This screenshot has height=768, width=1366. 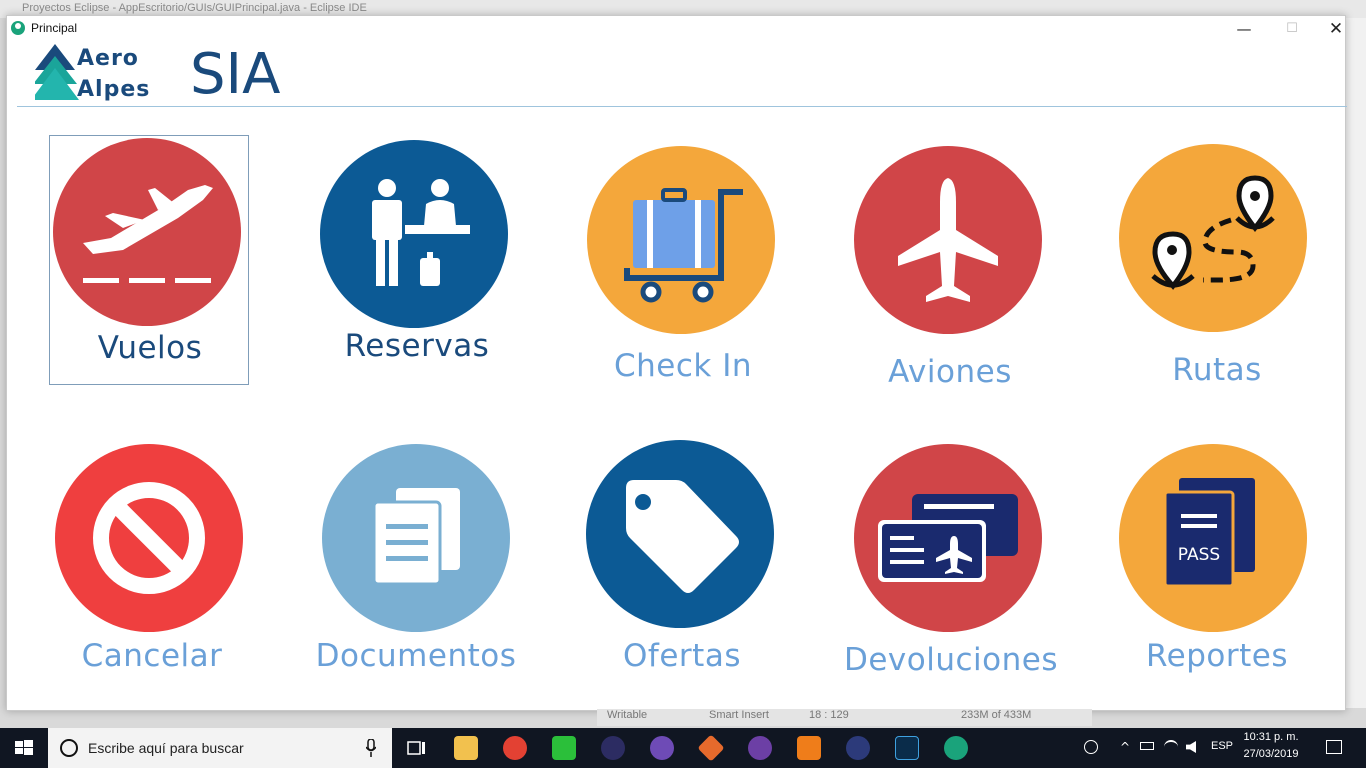 I want to click on chrome-icon, so click(x=515, y=748).